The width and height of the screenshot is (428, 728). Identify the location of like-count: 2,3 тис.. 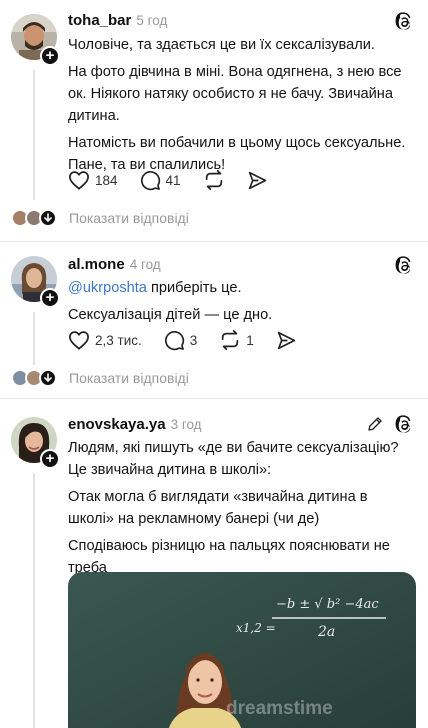
(118, 340).